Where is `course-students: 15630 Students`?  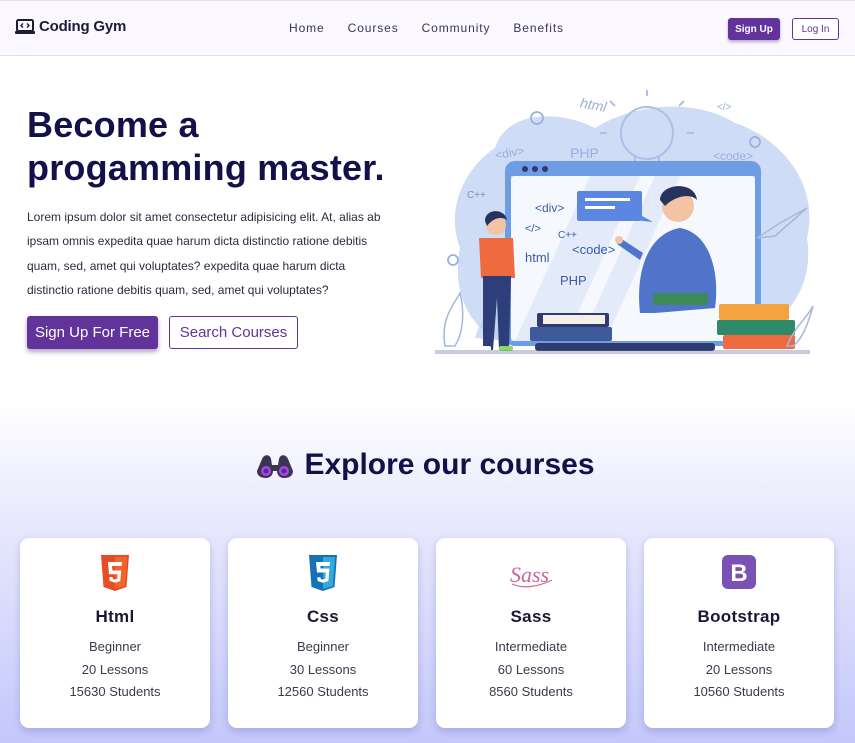 course-students: 15630 Students is located at coordinates (115, 692).